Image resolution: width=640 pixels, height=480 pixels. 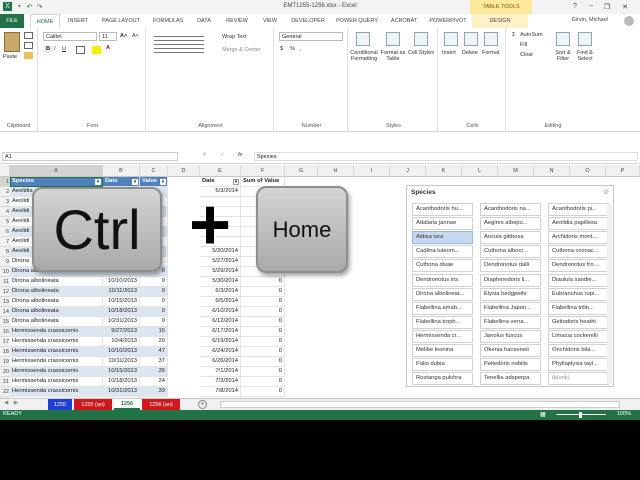 I want to click on pivot-cell-date: 6/24/2014, so click(x=220, y=352).